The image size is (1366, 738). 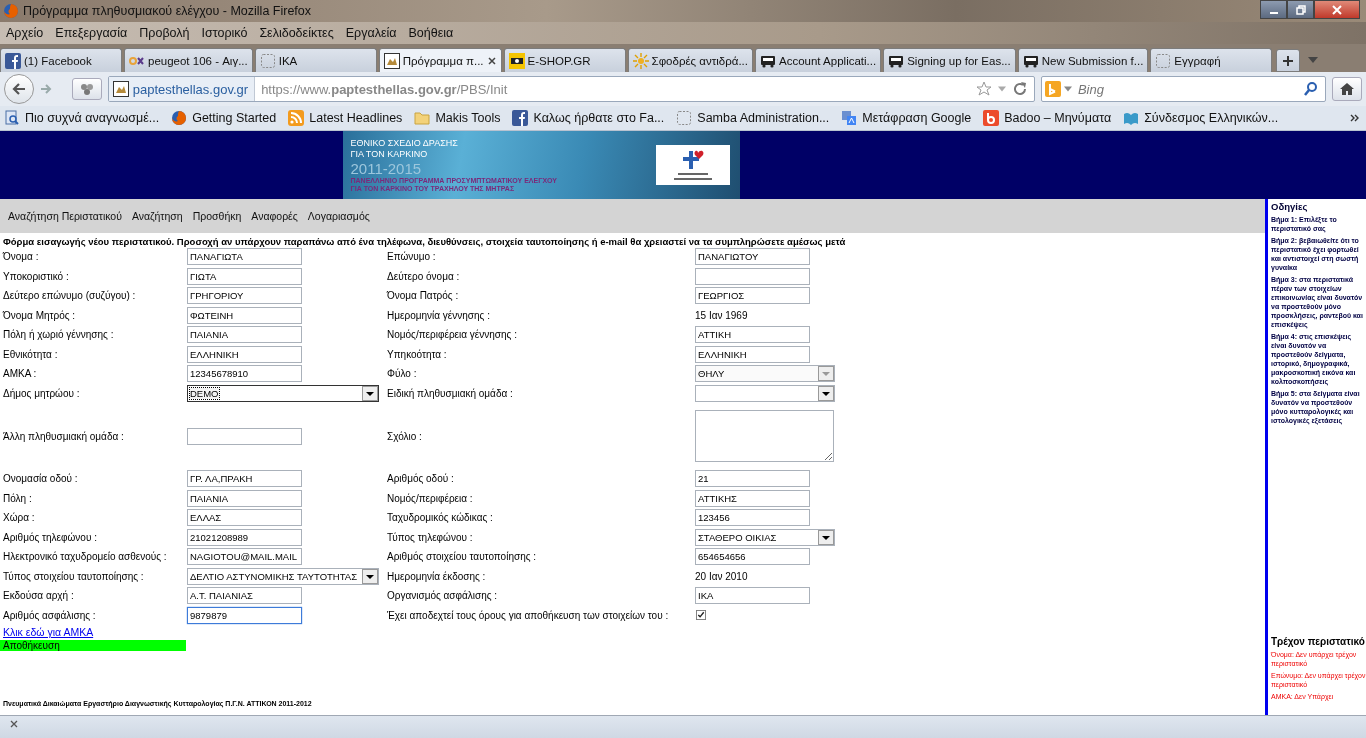 What do you see at coordinates (87, 89) in the screenshot?
I see `extension-button` at bounding box center [87, 89].